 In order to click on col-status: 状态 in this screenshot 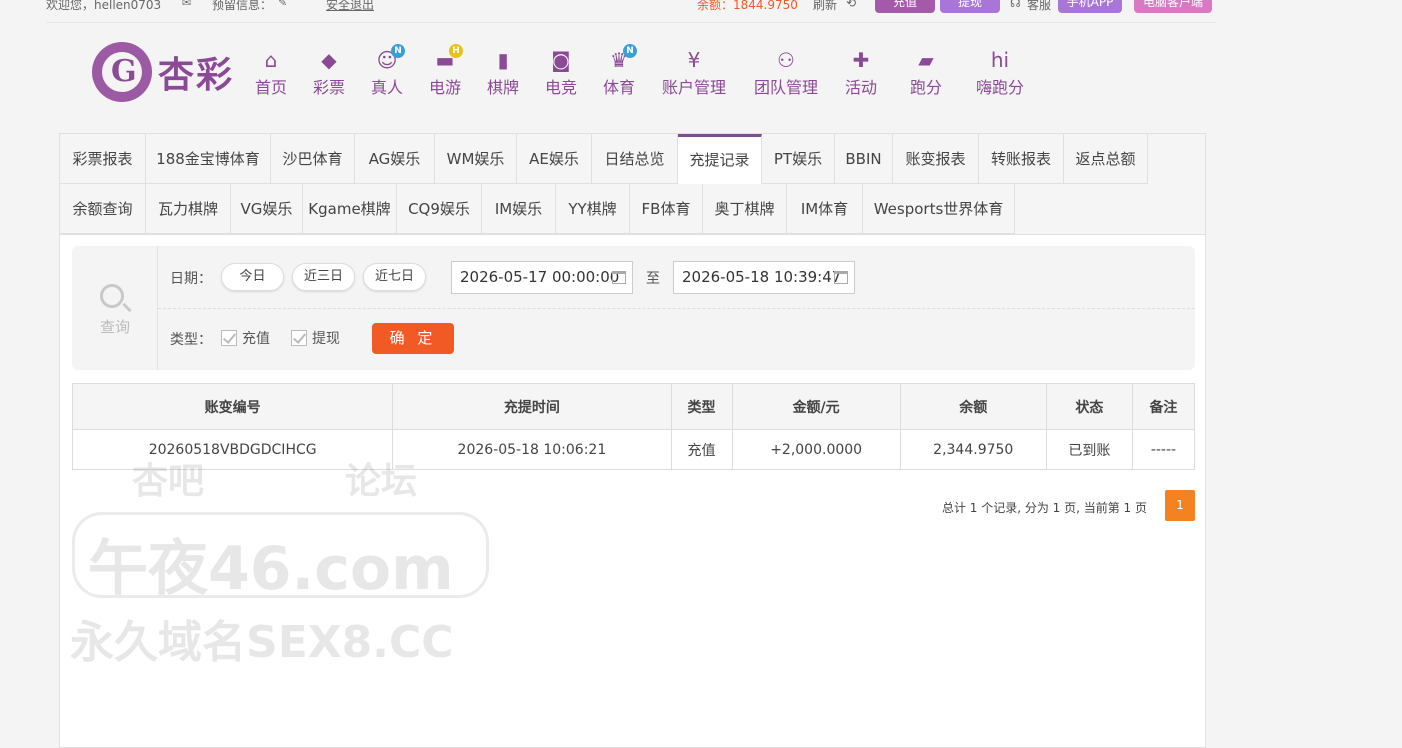, I will do `click(1089, 406)`.